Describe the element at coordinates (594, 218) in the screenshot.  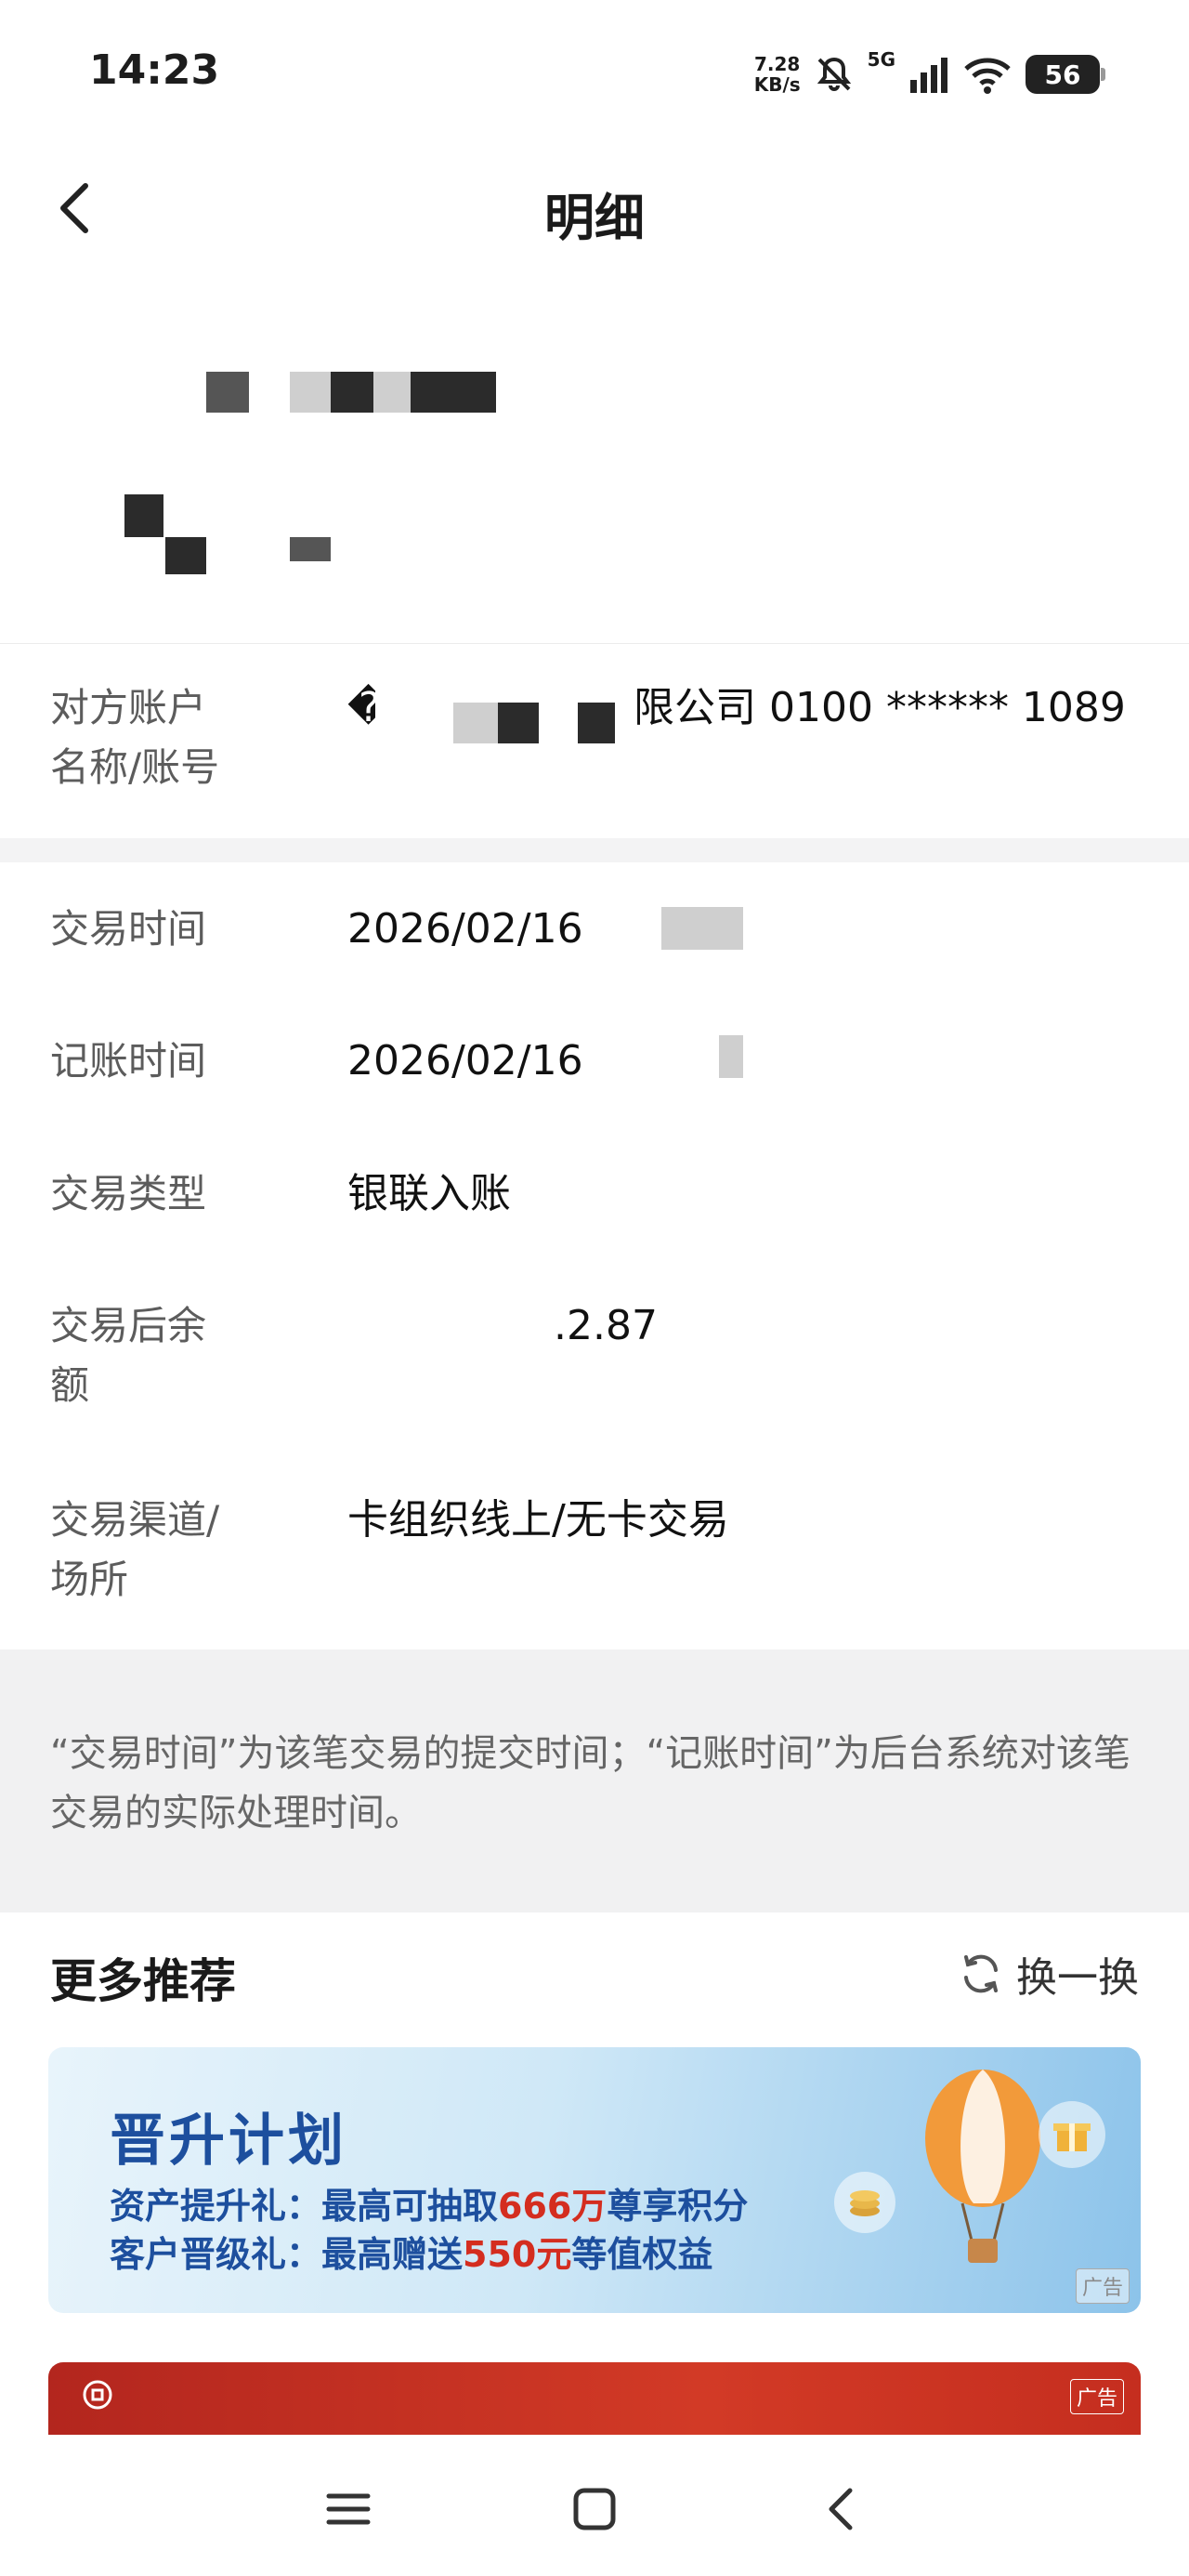
I see `page-title: 明细` at that location.